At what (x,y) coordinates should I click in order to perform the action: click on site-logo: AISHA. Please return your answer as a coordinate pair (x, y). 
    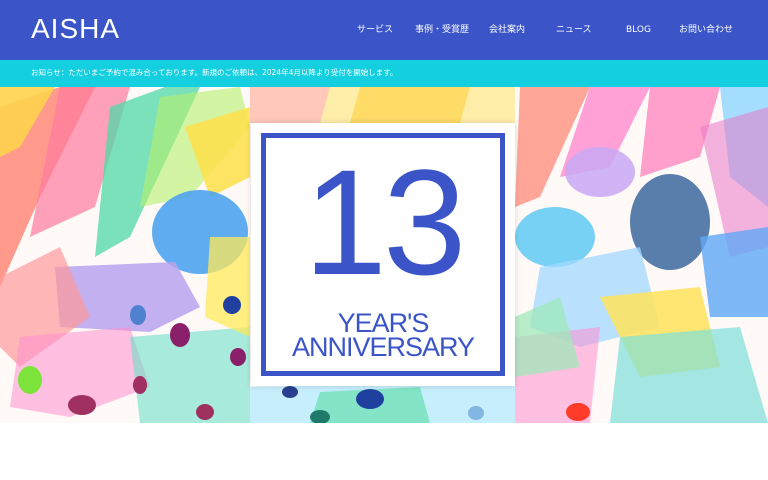
    Looking at the image, I should click on (75, 29).